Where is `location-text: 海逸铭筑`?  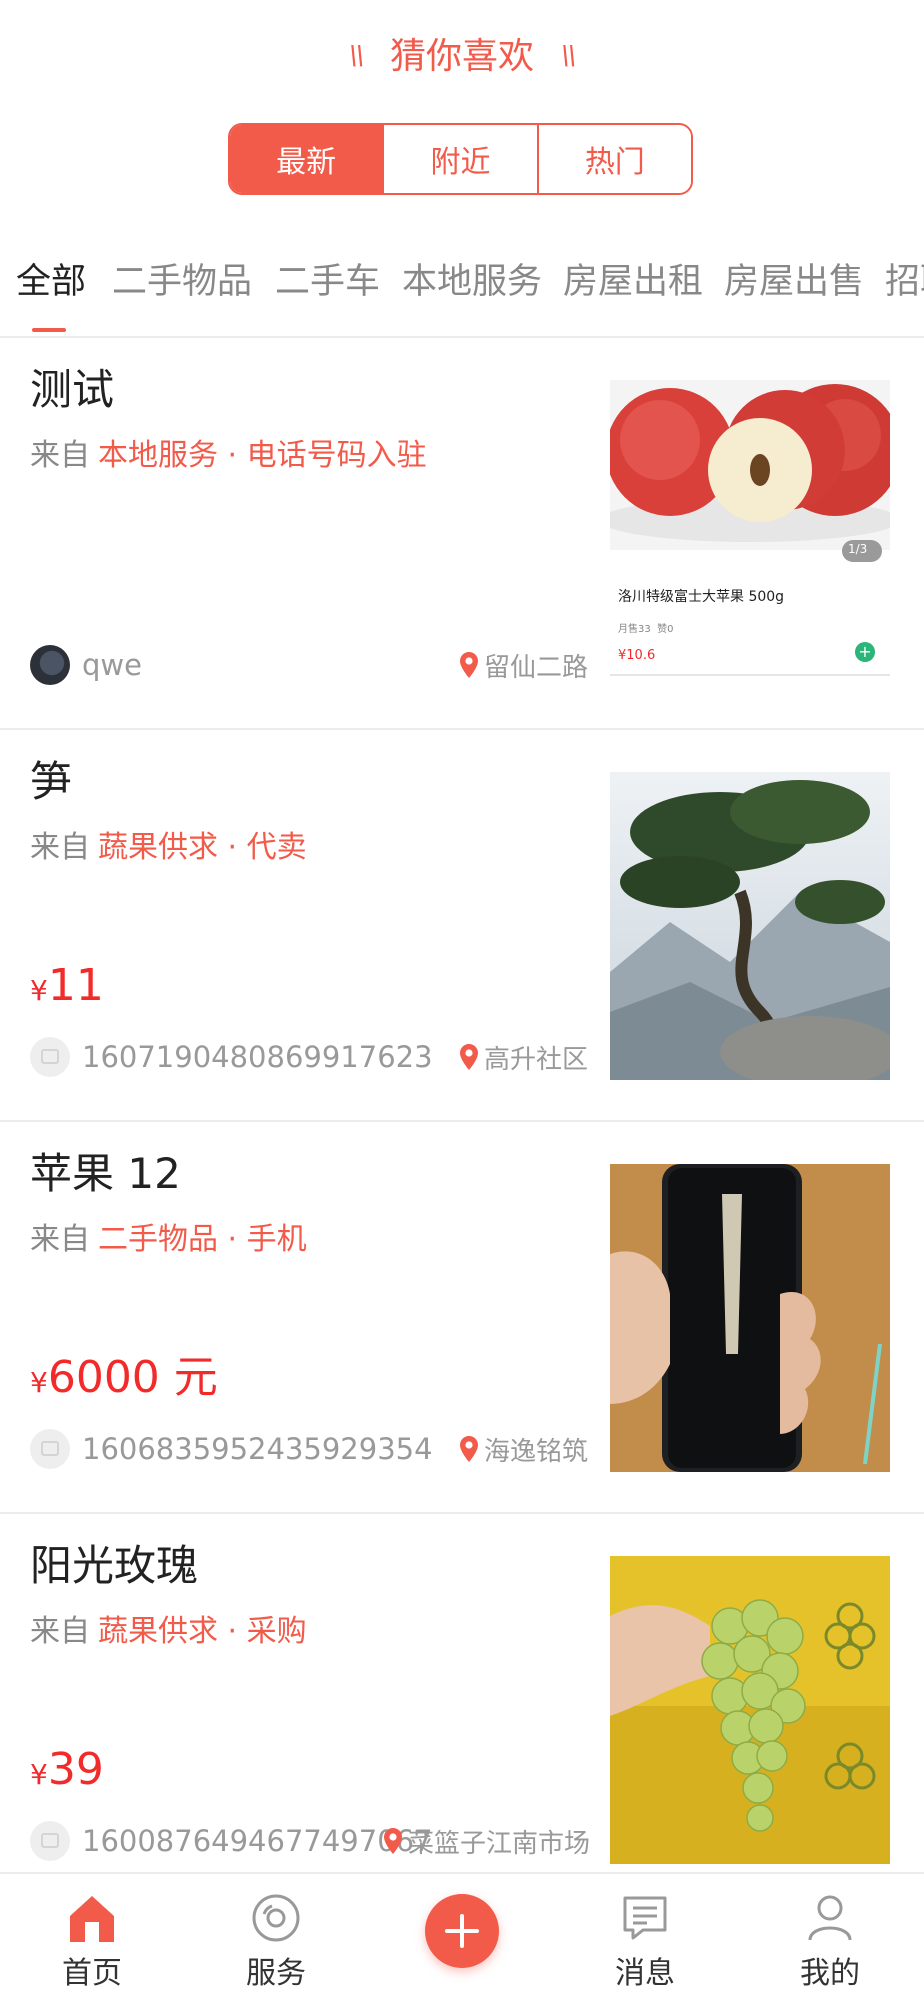 location-text: 海逸铭筑 is located at coordinates (535, 1451).